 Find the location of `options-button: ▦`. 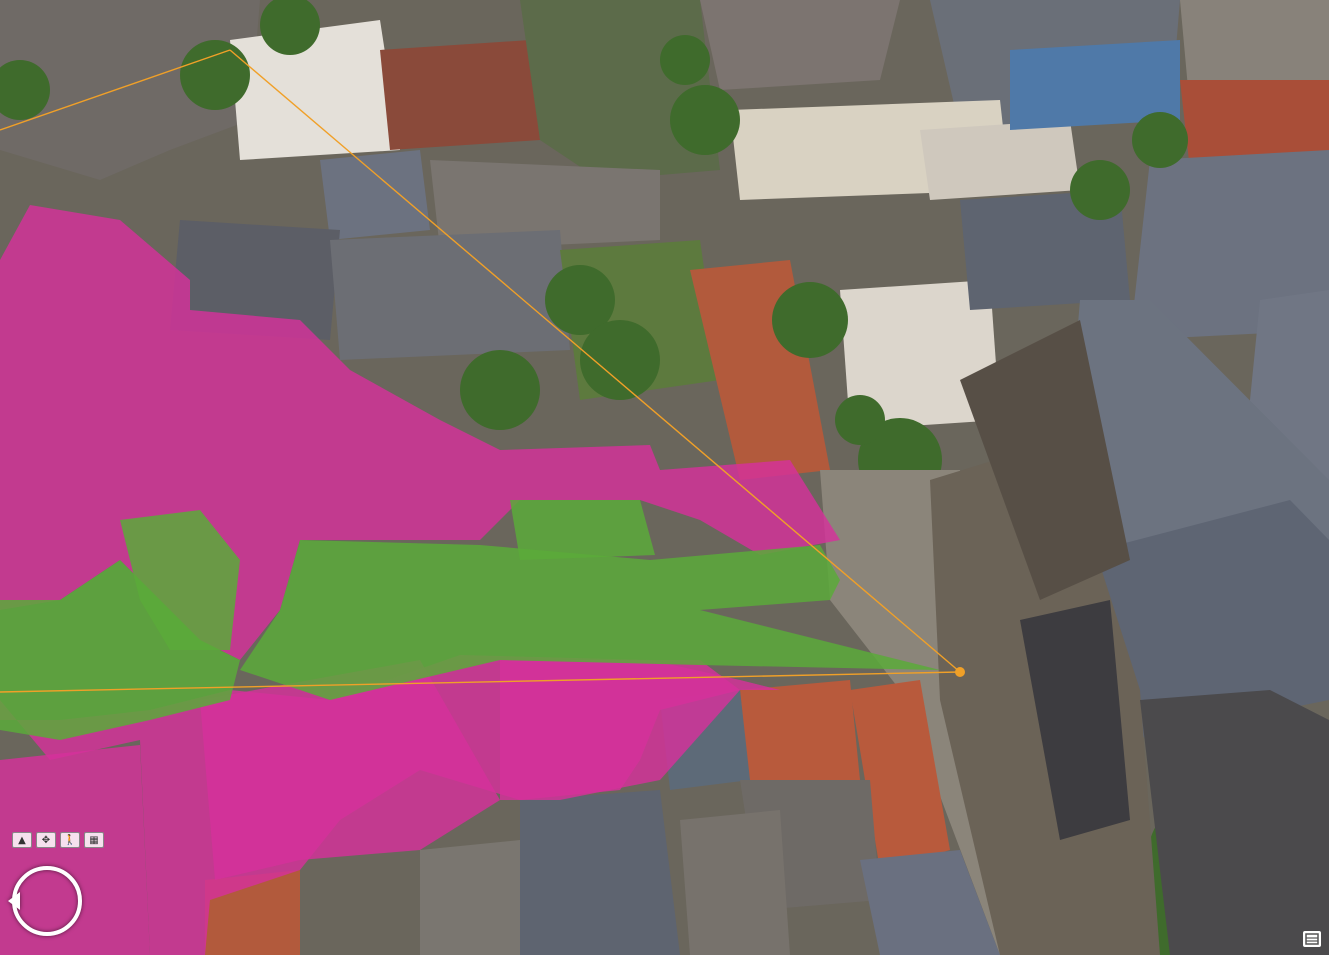

options-button: ▦ is located at coordinates (94, 840).